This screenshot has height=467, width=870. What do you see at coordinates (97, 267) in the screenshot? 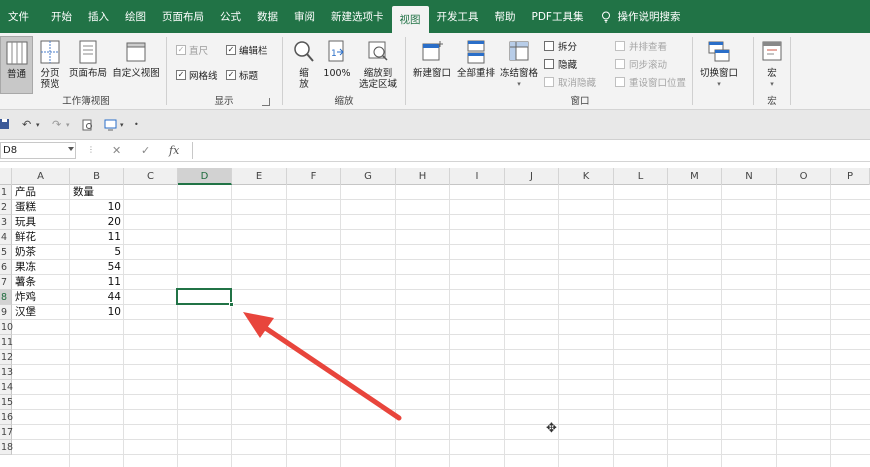
I see `table-cell: 54` at bounding box center [97, 267].